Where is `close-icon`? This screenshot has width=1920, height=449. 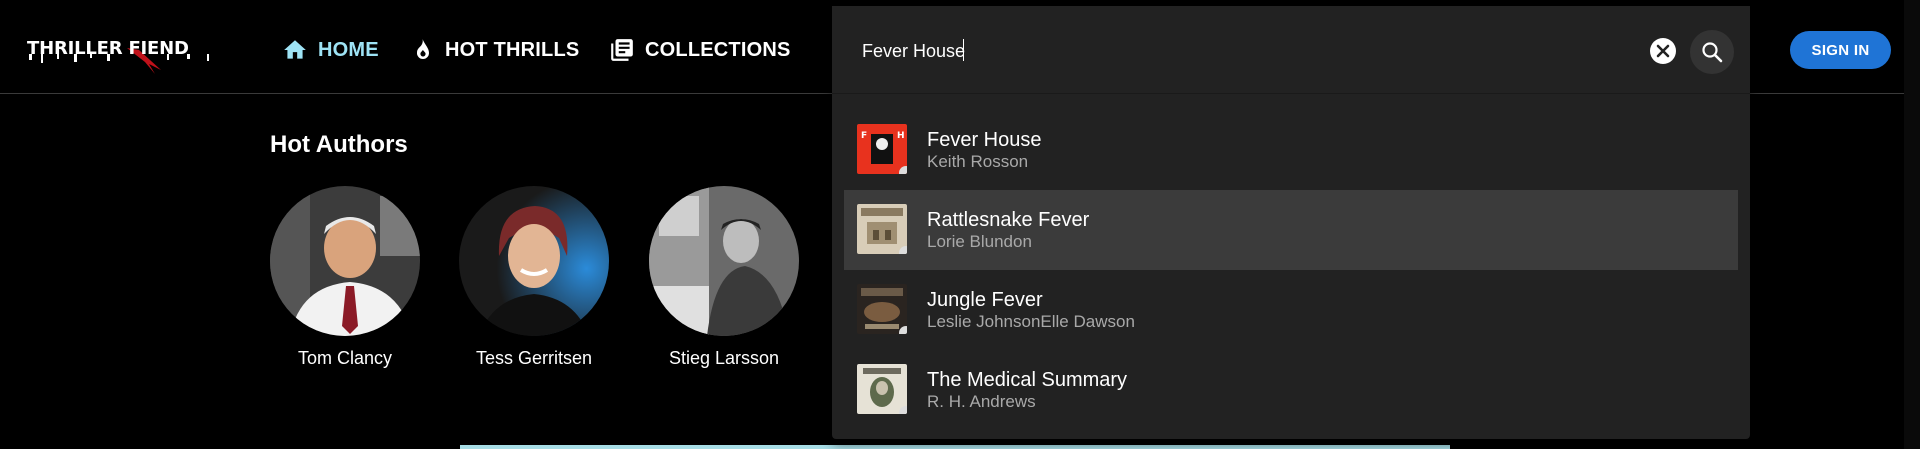
close-icon is located at coordinates (1663, 51).